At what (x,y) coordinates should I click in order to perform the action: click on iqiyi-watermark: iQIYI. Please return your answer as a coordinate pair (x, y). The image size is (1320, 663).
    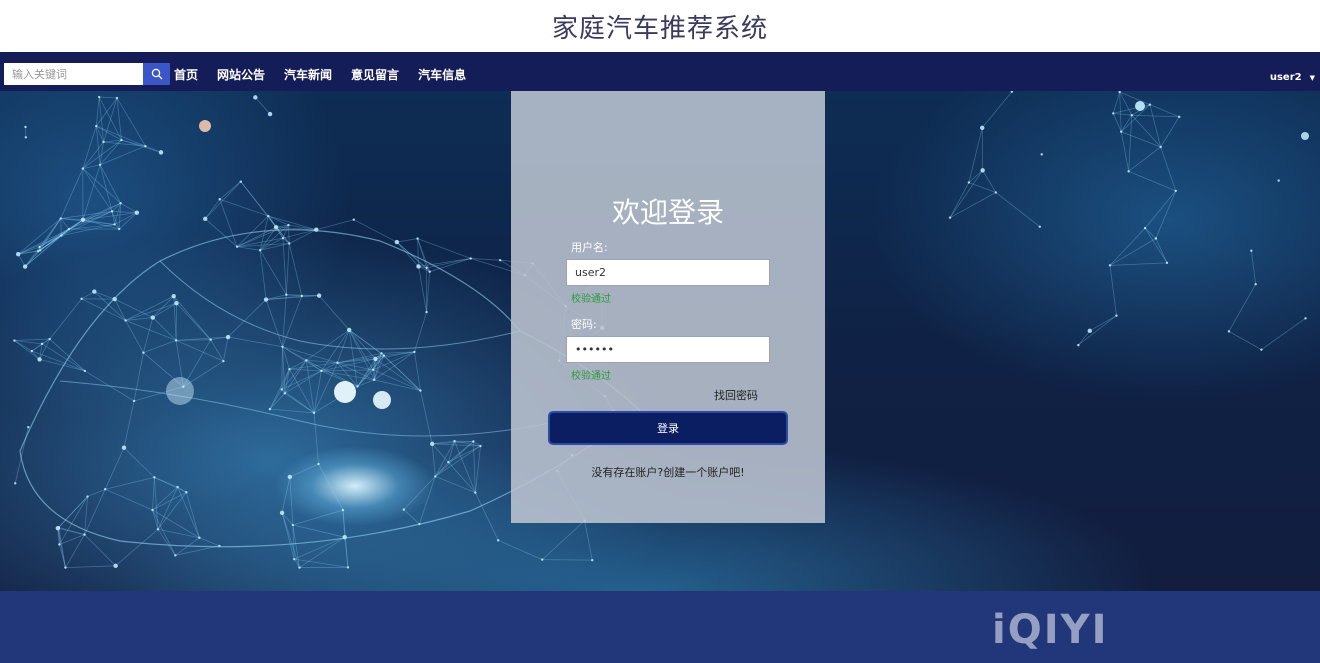
    Looking at the image, I should click on (1050, 630).